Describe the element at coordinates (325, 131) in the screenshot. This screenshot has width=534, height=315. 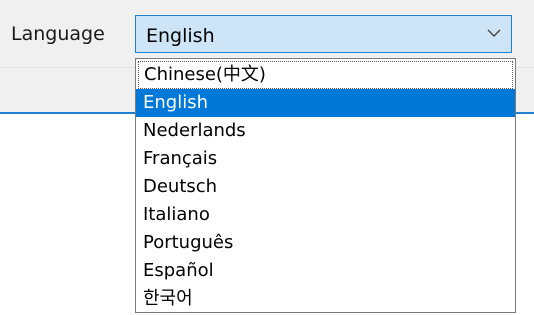
I see `language-option-dutch: Nederlands` at that location.